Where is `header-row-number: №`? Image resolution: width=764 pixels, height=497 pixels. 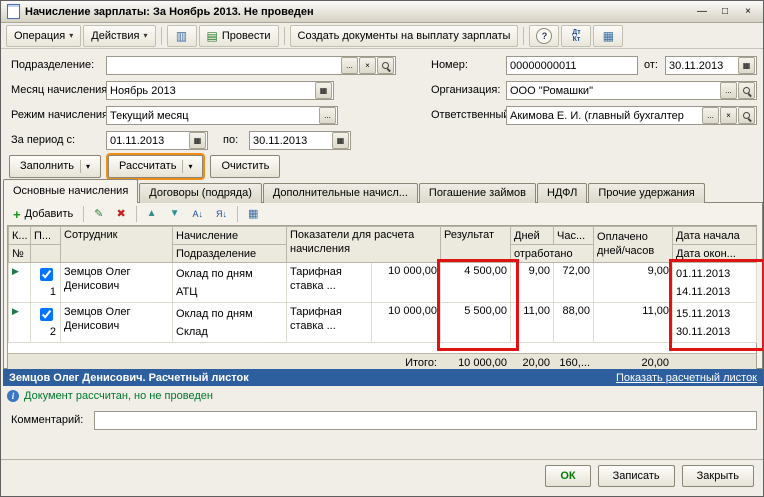 header-row-number: № is located at coordinates (19, 253).